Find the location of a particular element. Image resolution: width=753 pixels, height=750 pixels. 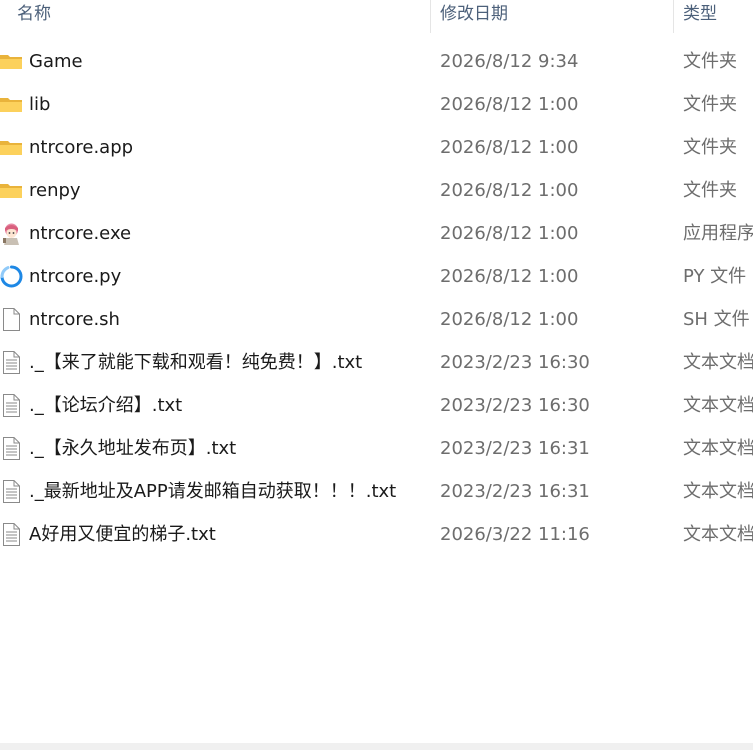

file-name: ntrcore.sh is located at coordinates (74, 319).